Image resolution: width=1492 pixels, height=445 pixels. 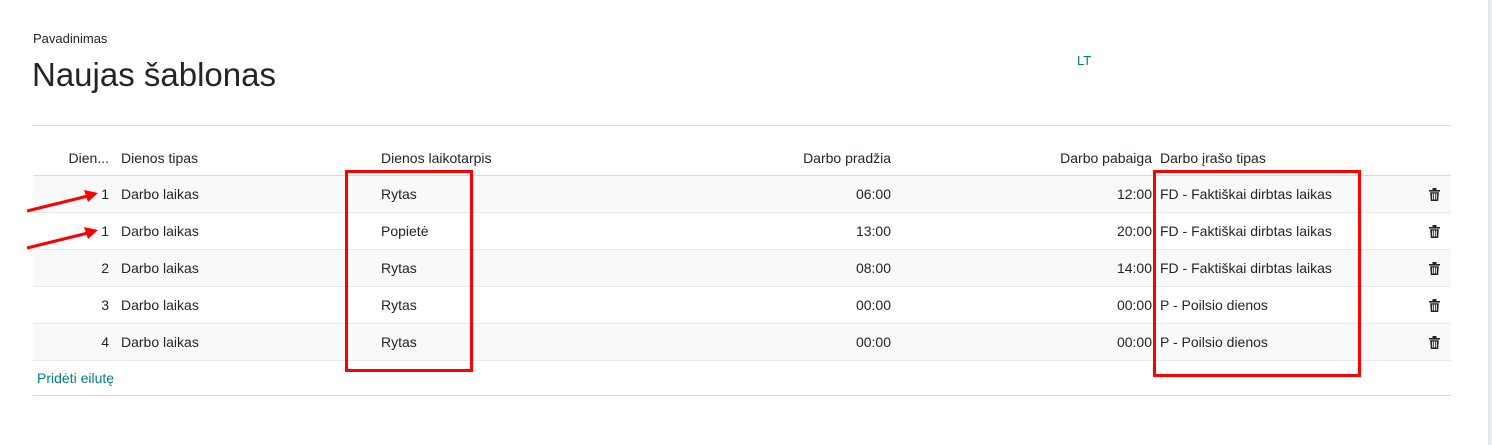 What do you see at coordinates (1257, 273) in the screenshot?
I see `annotation-box-record-type` at bounding box center [1257, 273].